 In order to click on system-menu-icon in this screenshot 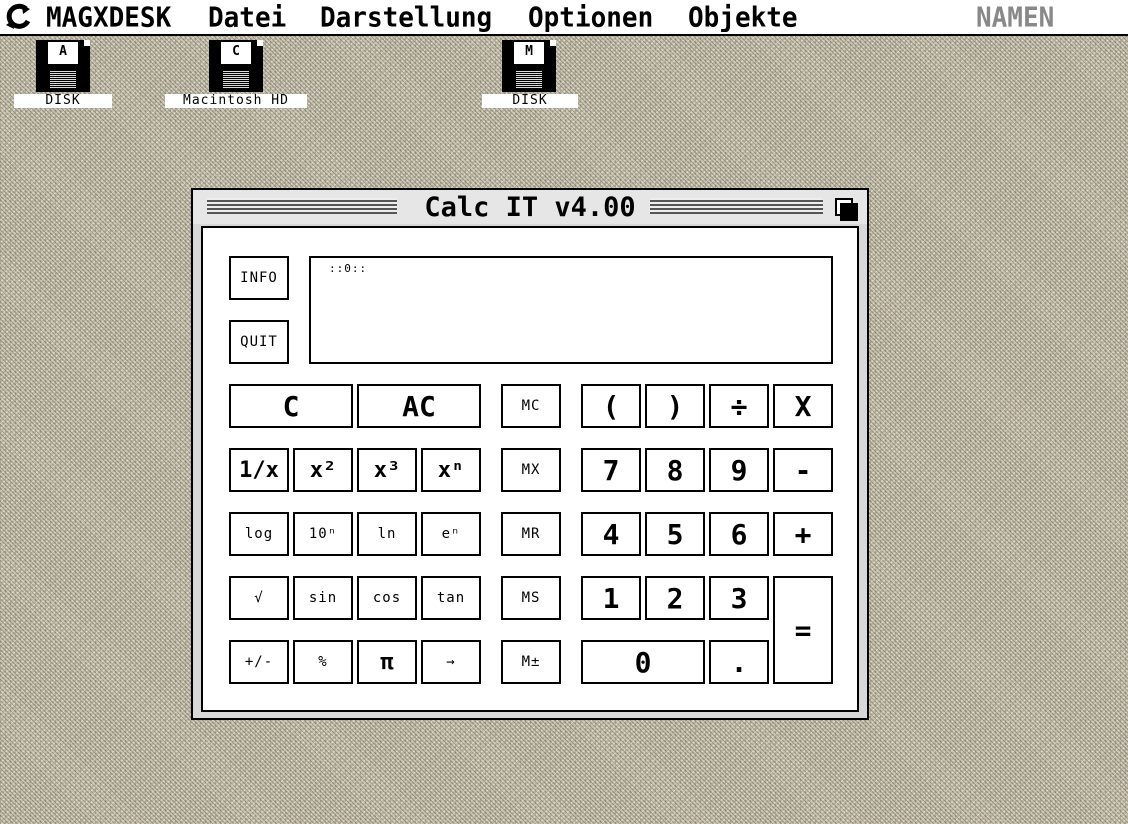, I will do `click(18, 17)`.